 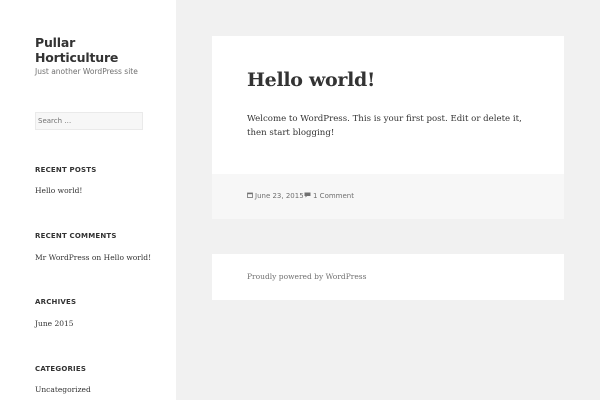 I want to click on category-link: Uncategorized, so click(x=63, y=389).